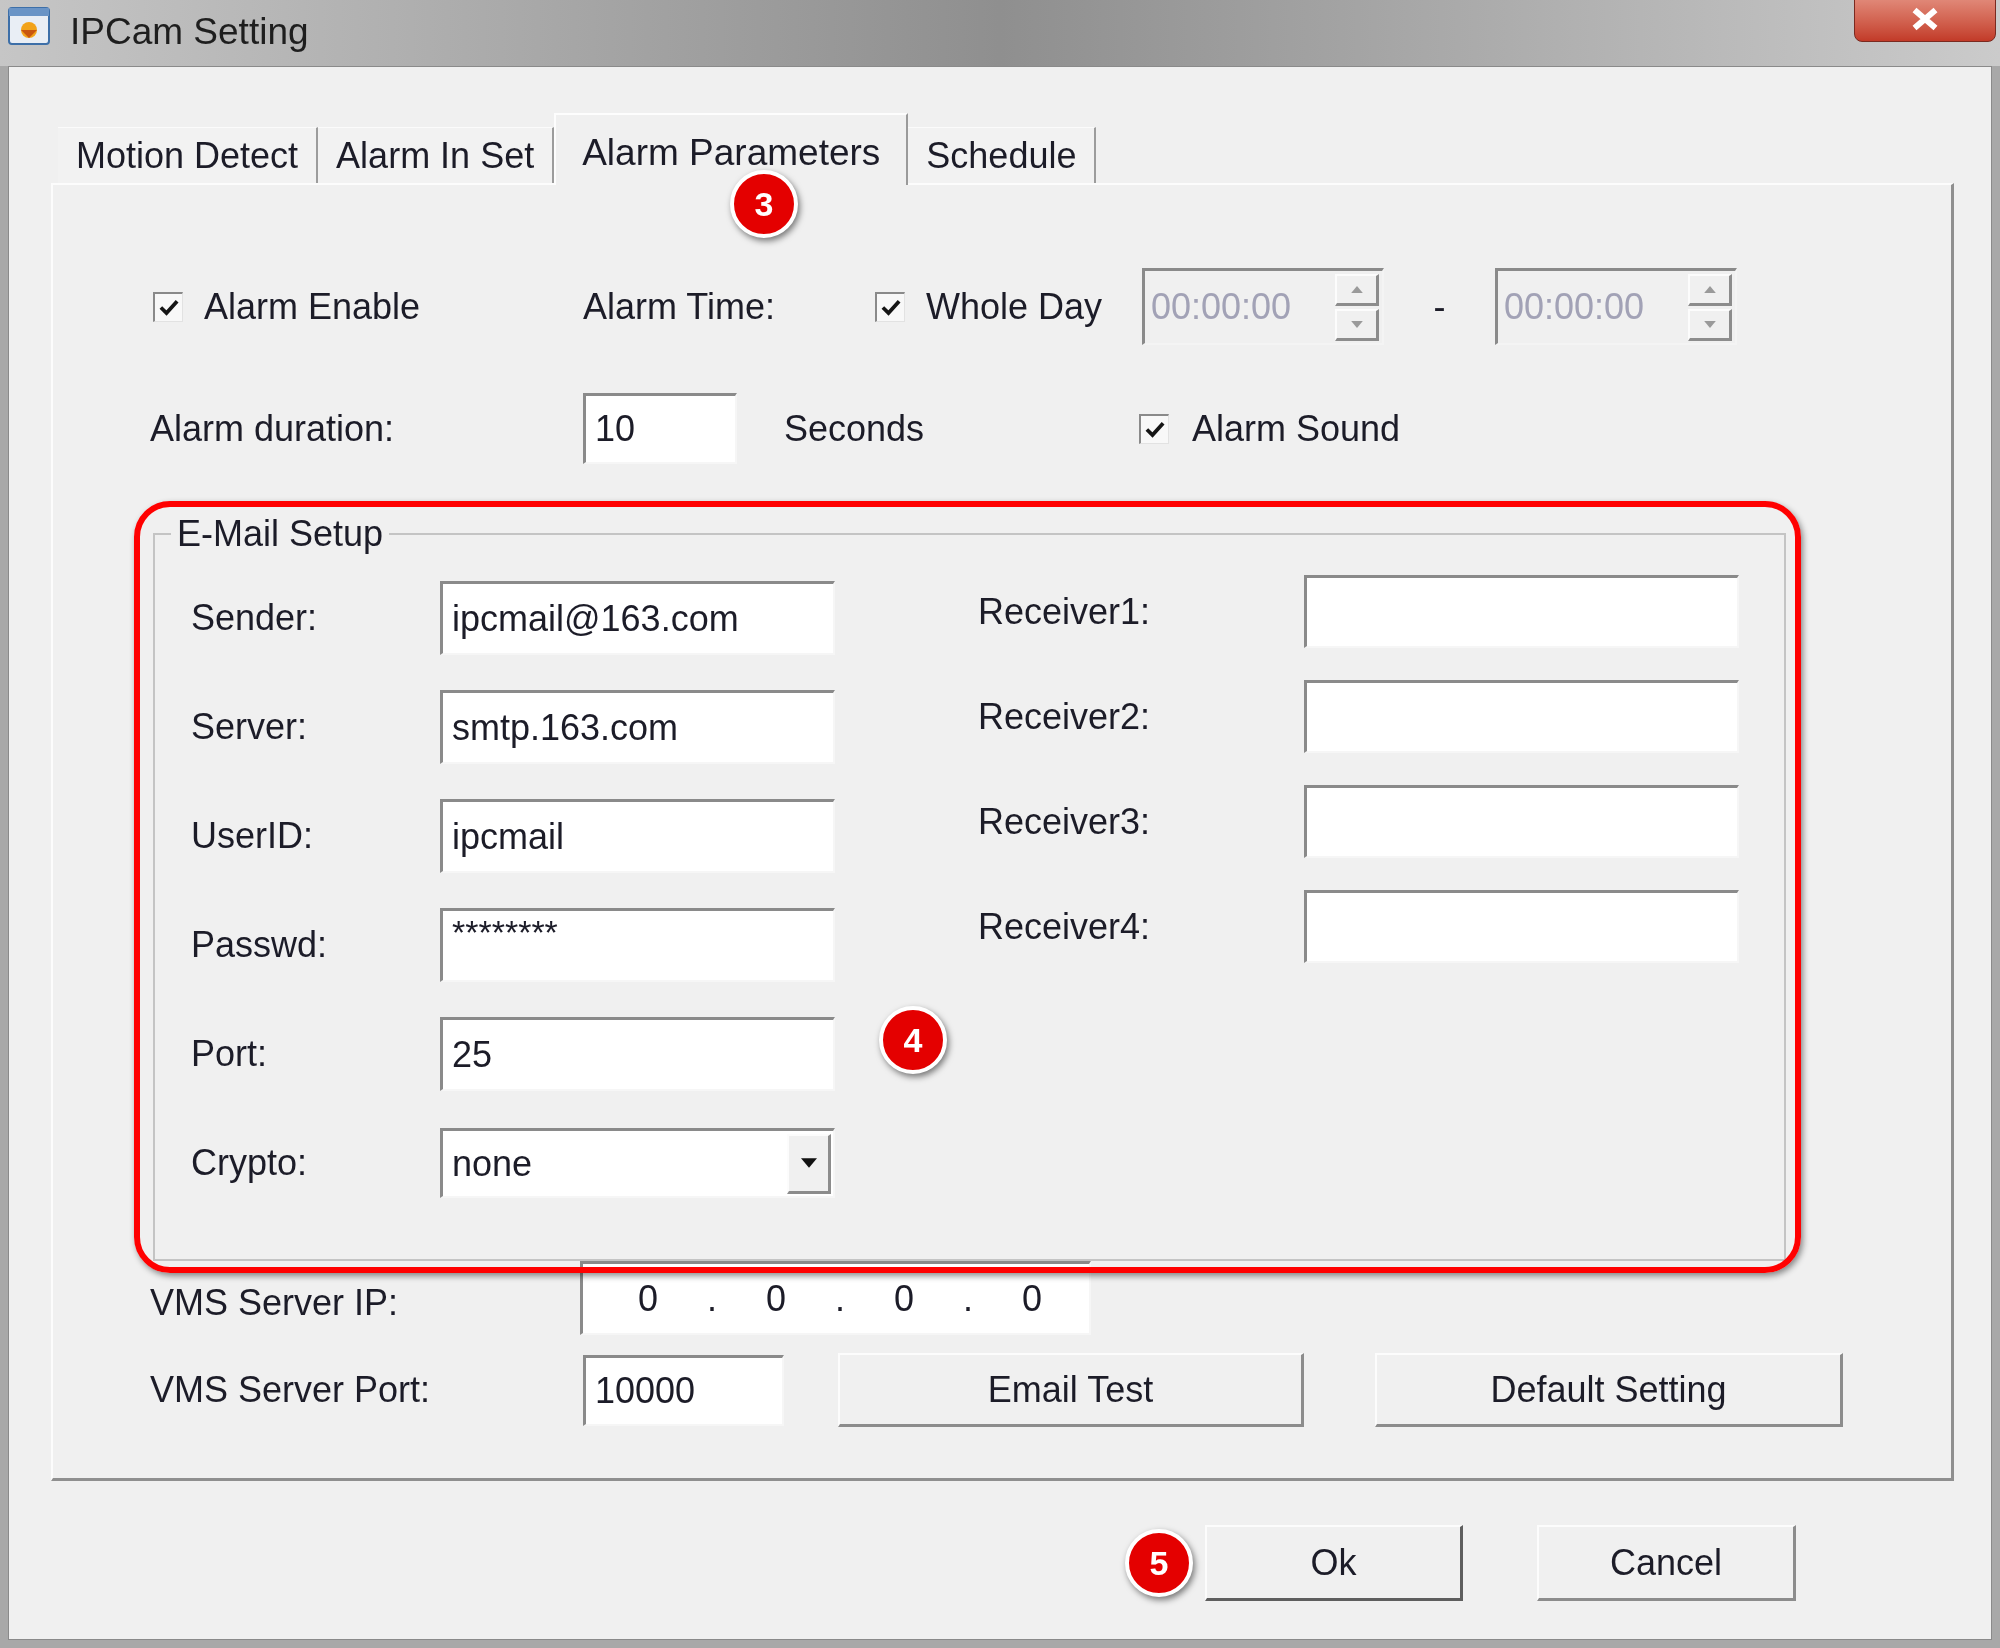 This screenshot has width=2000, height=1648. Describe the element at coordinates (249, 1163) in the screenshot. I see `field-label: Crypto:` at that location.